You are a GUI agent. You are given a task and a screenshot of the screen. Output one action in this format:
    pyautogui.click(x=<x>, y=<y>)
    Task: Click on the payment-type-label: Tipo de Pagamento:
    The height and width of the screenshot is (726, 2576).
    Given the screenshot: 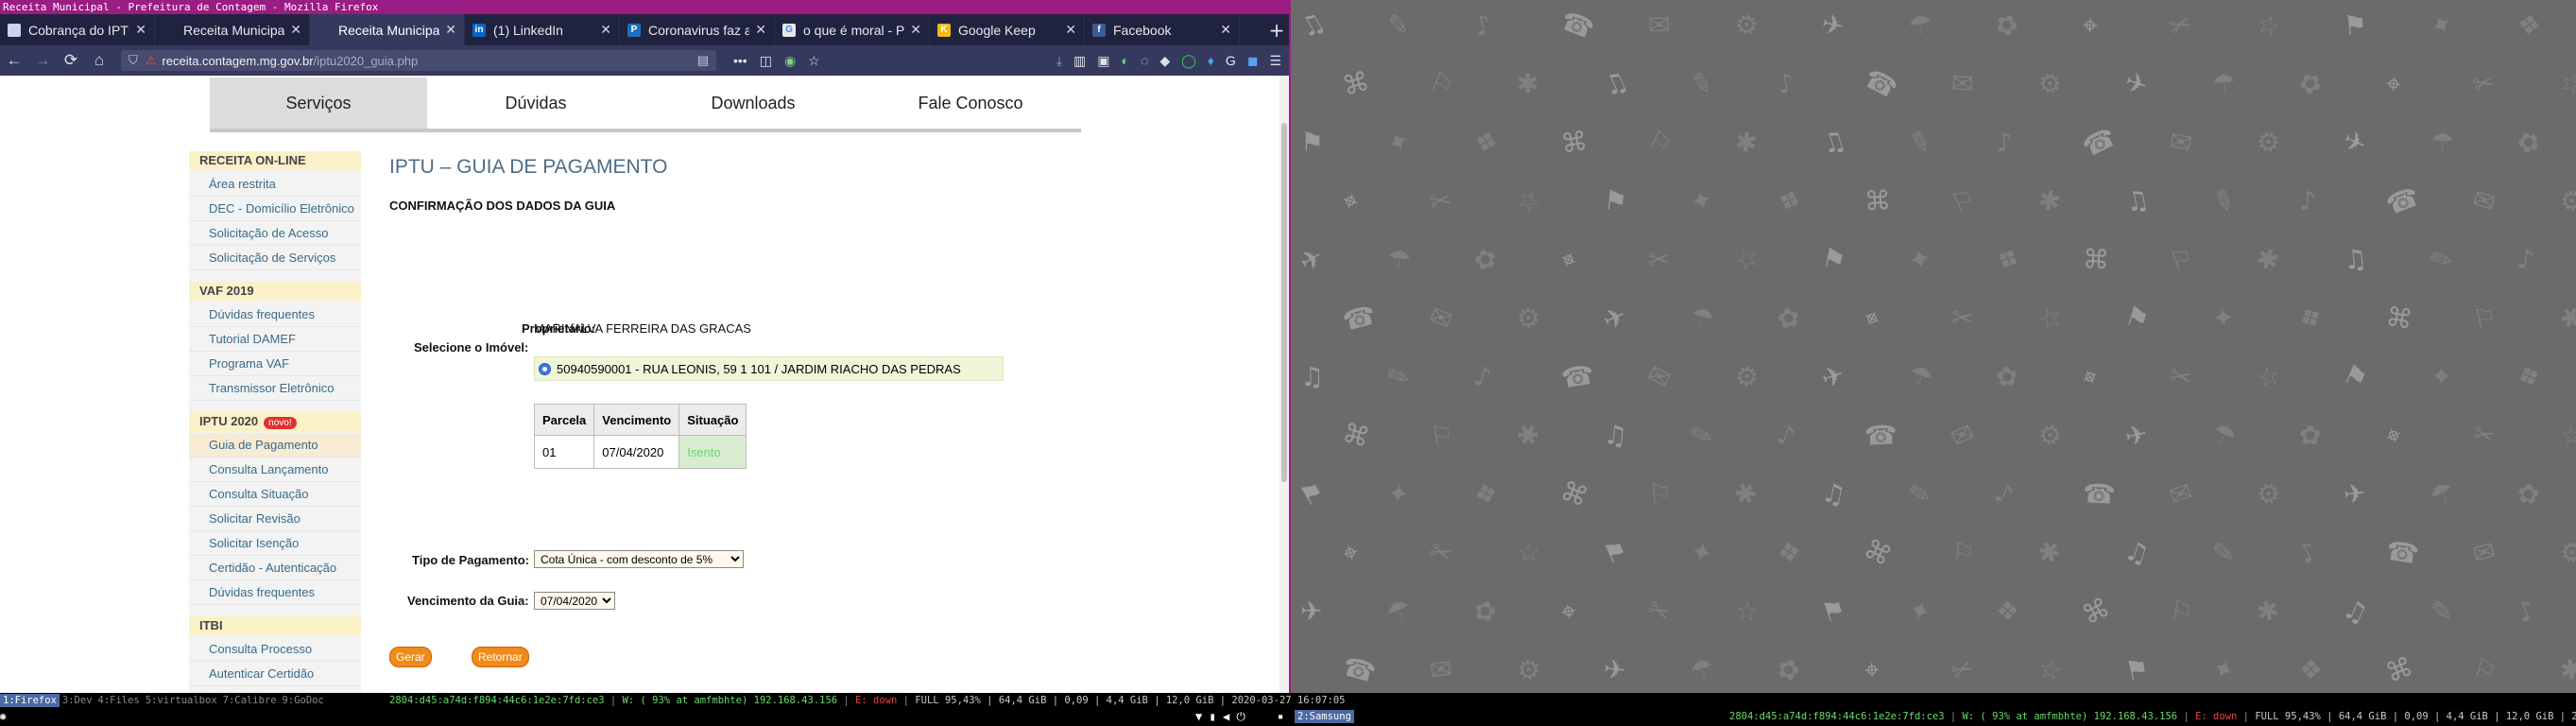 What is the action you would take?
    pyautogui.click(x=470, y=560)
    